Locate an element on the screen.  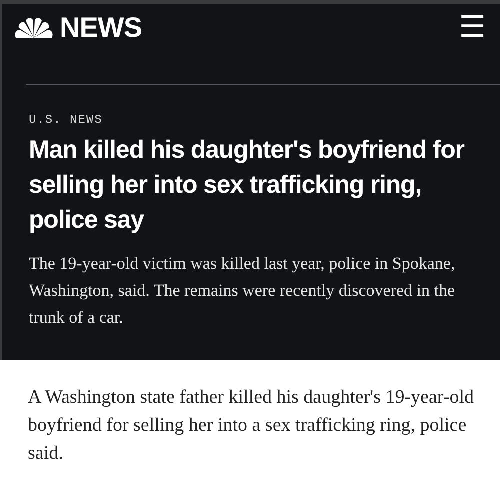
peacock-icon is located at coordinates (34, 28).